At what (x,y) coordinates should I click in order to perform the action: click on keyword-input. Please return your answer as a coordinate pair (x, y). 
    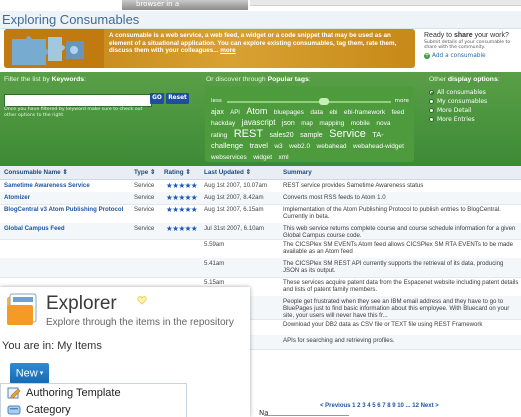
    Looking at the image, I should click on (78, 100).